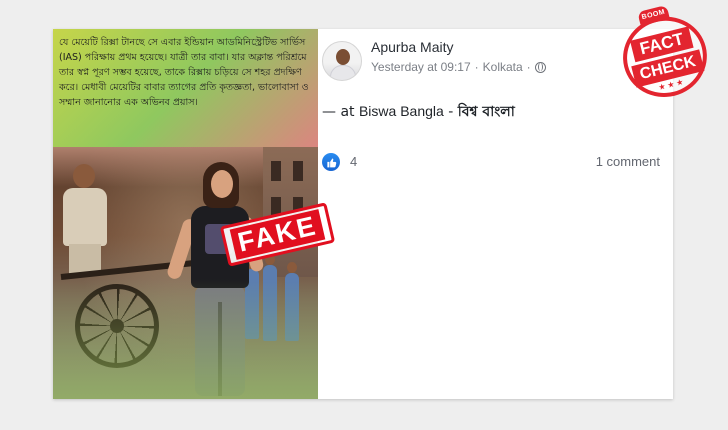 The height and width of the screenshot is (430, 728). I want to click on post-time: Yesterday at 09:17, so click(421, 67).